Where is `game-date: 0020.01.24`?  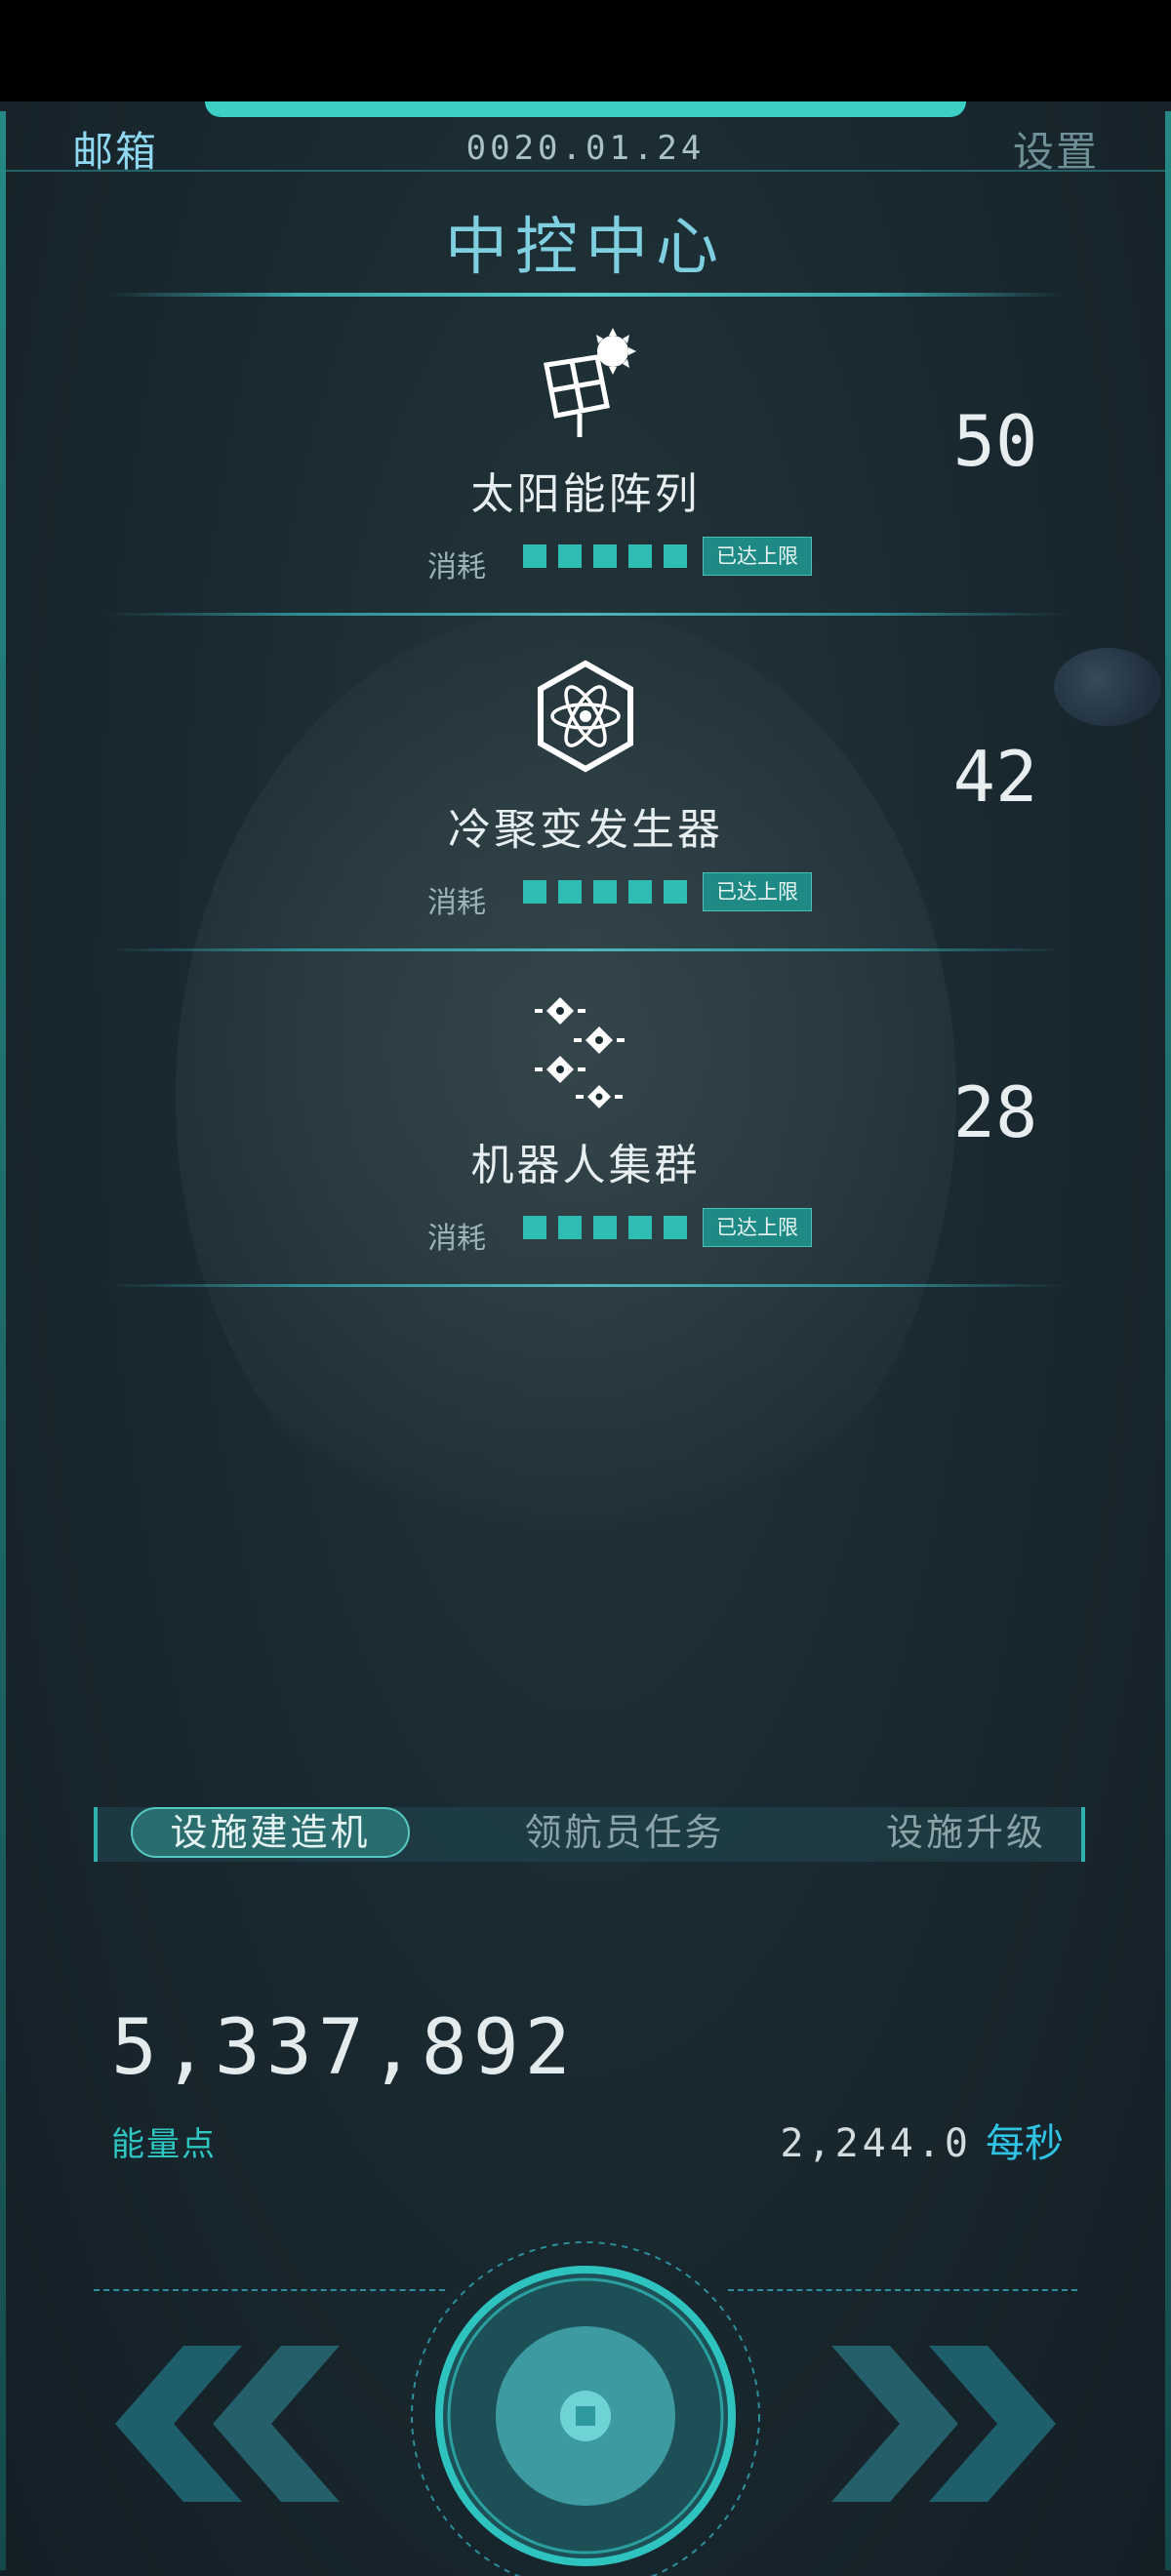
game-date: 0020.01.24 is located at coordinates (585, 148).